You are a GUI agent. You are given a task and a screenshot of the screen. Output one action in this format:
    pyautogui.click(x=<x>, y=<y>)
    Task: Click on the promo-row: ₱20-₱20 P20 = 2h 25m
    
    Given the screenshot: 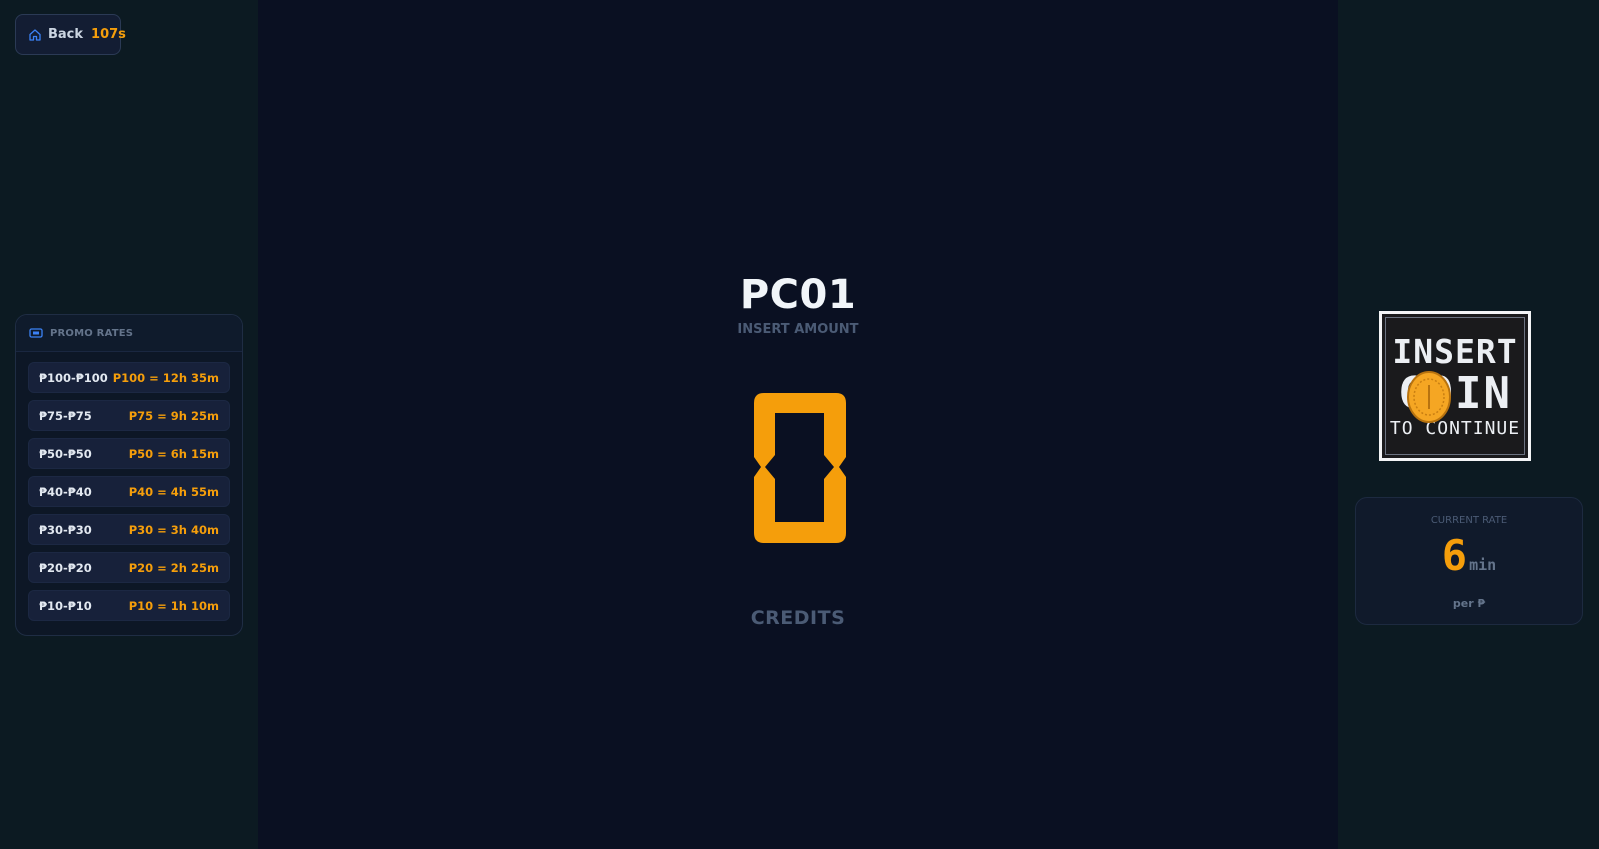 What is the action you would take?
    pyautogui.click(x=129, y=567)
    